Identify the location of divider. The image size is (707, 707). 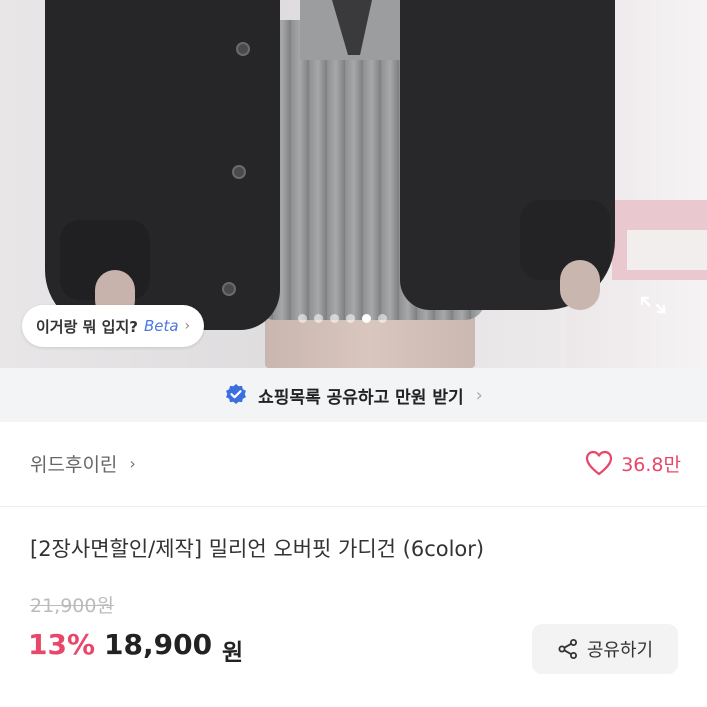
(353, 506).